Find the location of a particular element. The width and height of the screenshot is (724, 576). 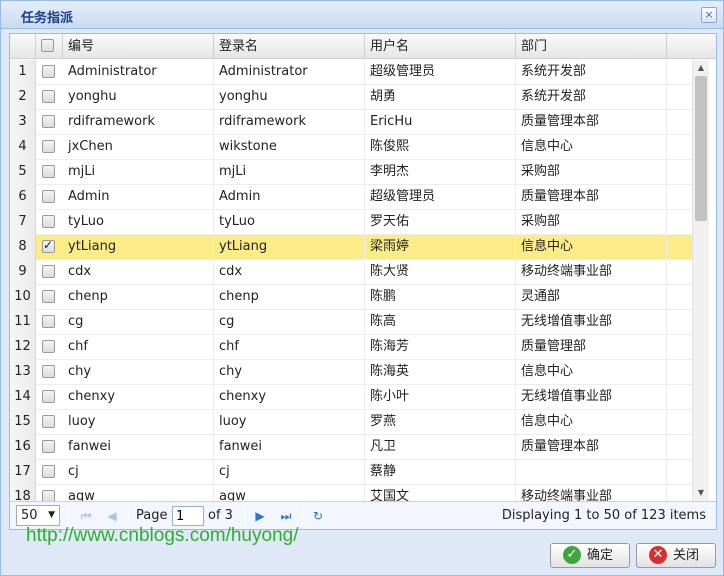

table-row: 12 chf chf 陈海芳 质量管理部 is located at coordinates (351, 347).